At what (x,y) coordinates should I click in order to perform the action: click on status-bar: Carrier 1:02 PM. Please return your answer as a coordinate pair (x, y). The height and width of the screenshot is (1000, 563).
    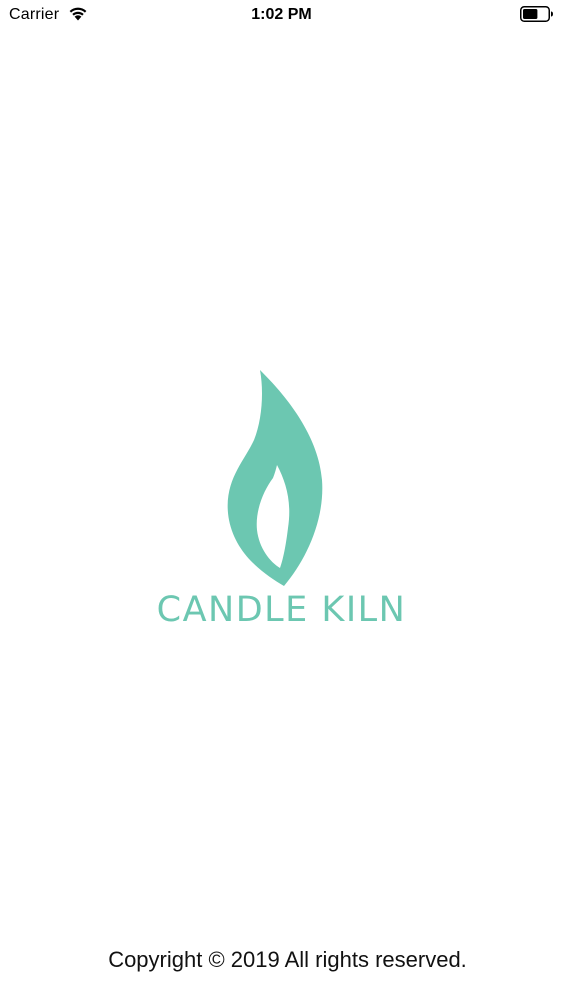
    Looking at the image, I should click on (281, 15).